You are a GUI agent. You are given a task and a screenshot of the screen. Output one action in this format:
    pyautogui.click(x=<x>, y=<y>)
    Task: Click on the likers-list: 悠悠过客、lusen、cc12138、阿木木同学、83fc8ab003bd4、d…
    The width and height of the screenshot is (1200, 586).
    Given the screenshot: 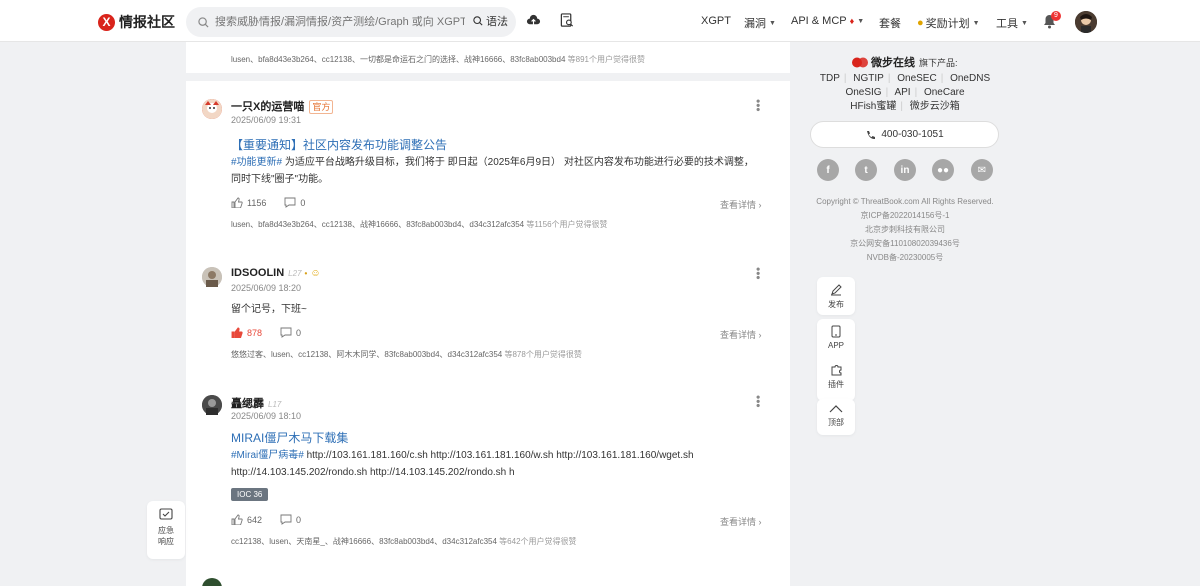 What is the action you would take?
    pyautogui.click(x=406, y=354)
    